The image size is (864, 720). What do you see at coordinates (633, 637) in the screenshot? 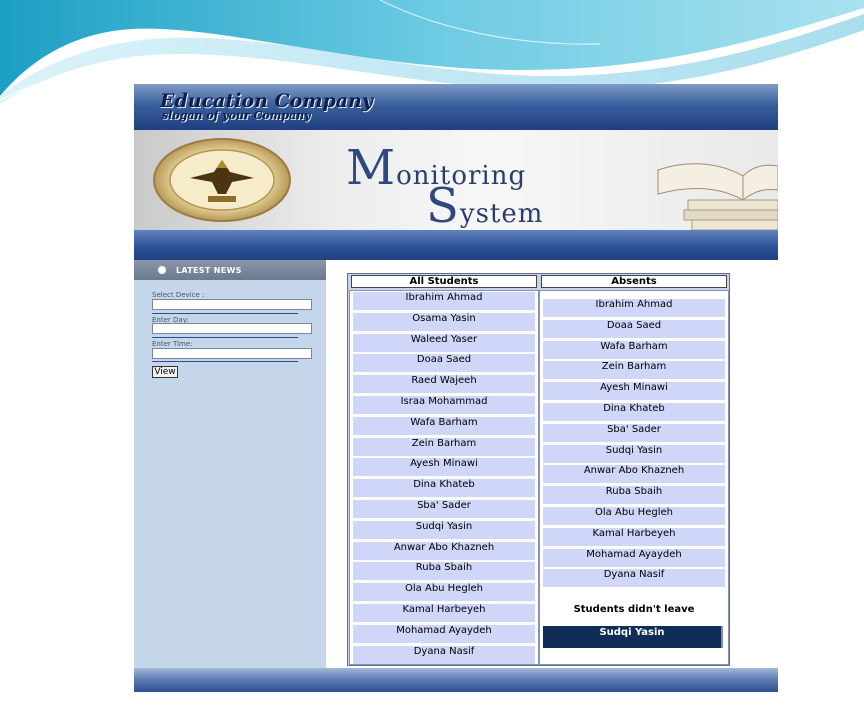
I see `didnt-leave-item: Sudqi Yasin` at bounding box center [633, 637].